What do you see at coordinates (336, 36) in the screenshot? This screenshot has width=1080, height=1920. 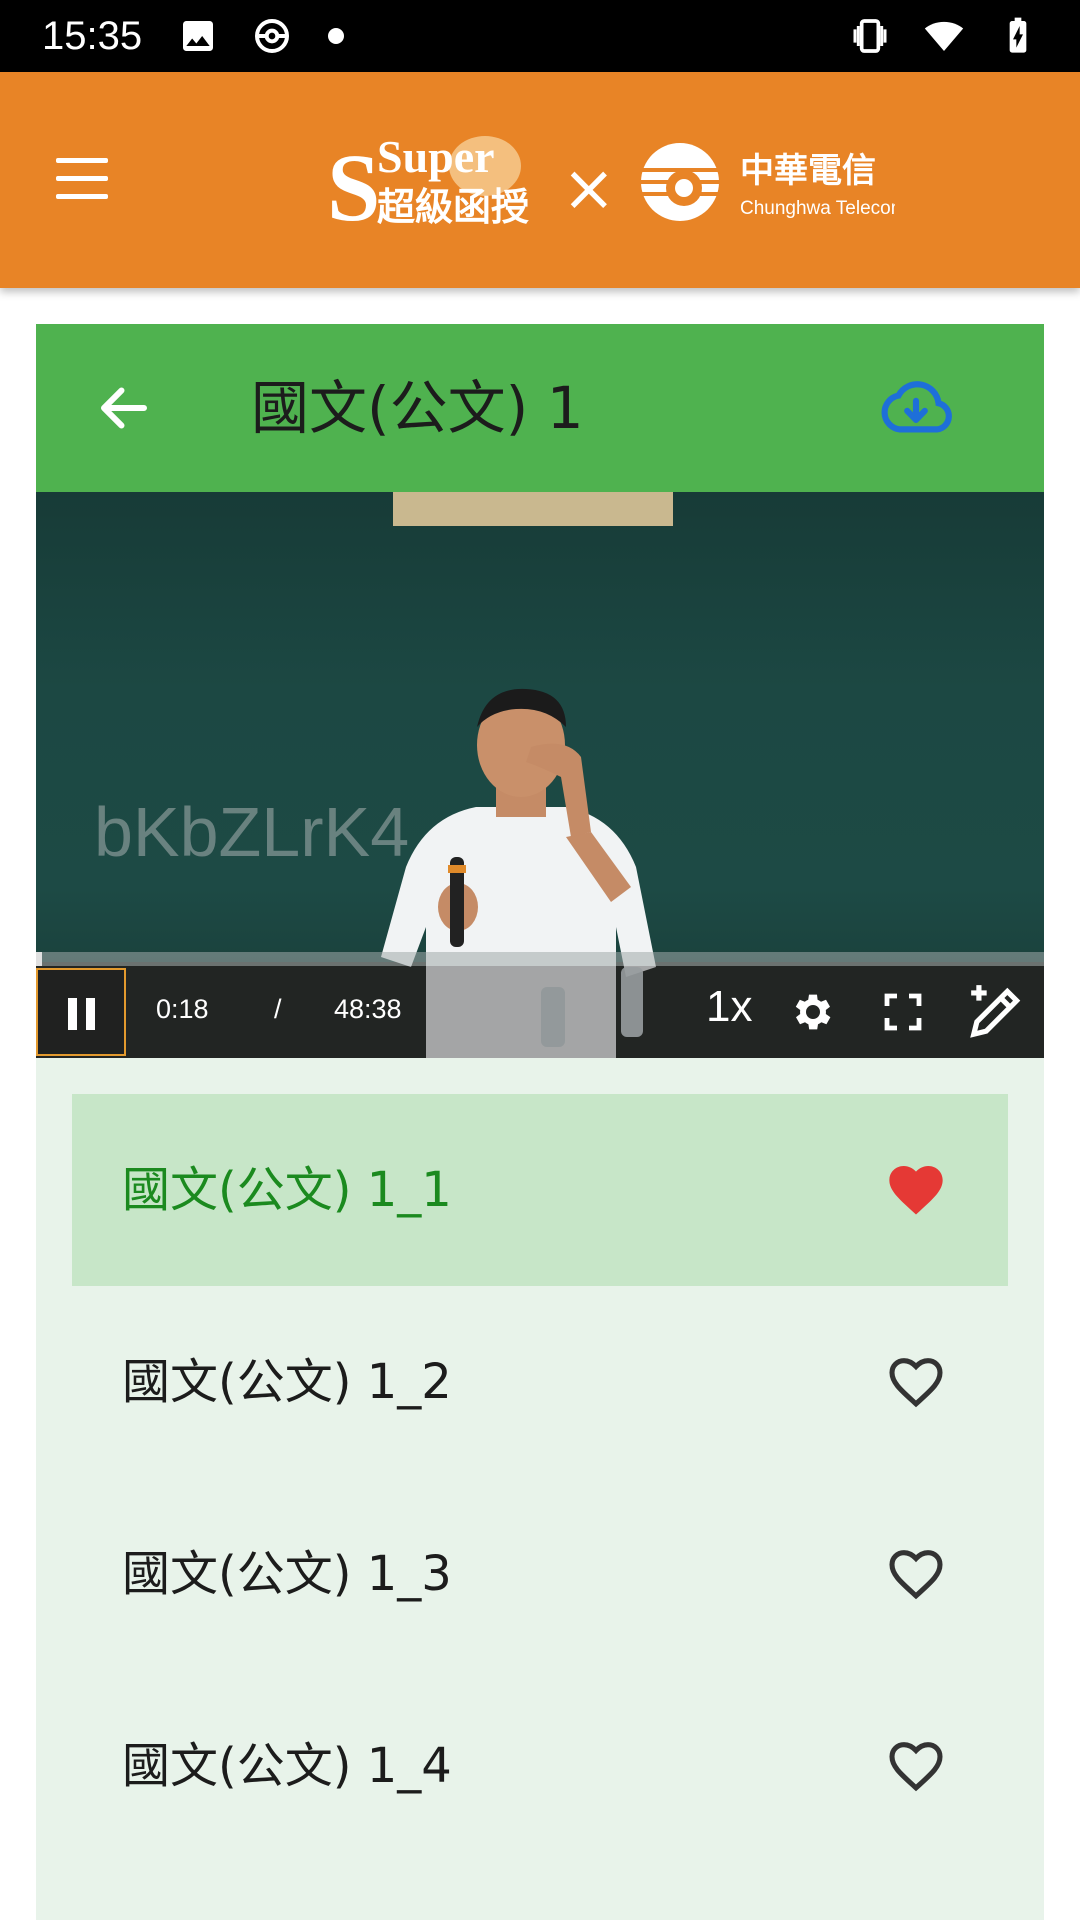 I see `dot-icon` at bounding box center [336, 36].